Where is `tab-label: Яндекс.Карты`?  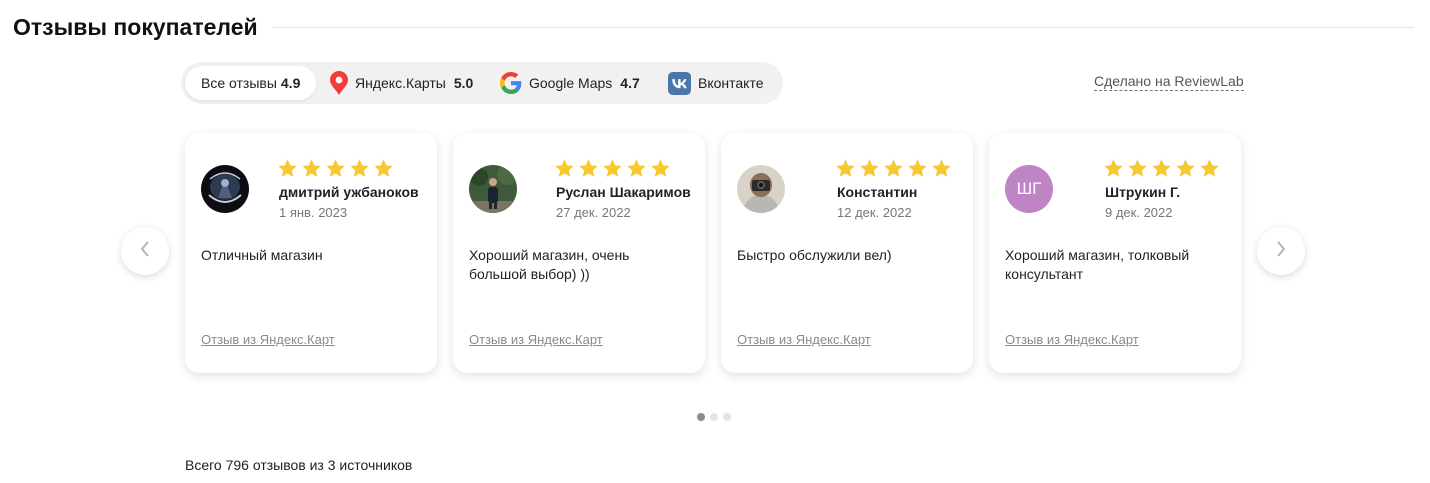 tab-label: Яндекс.Карты is located at coordinates (400, 83).